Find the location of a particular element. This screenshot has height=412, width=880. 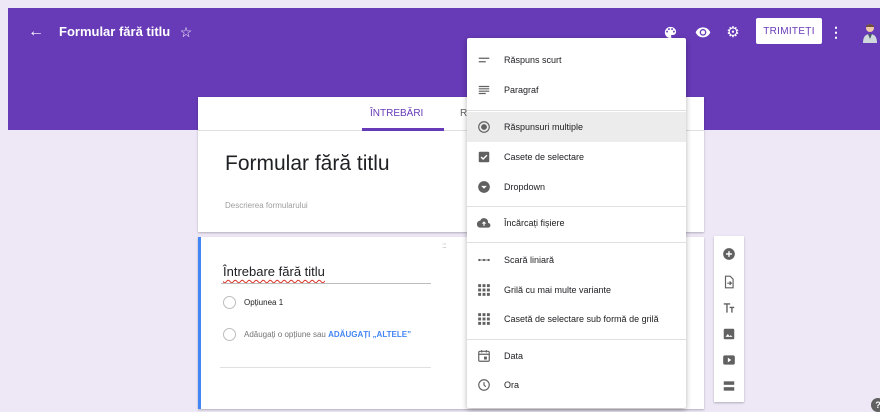

add-option-link: Adăugați o opțiune is located at coordinates (277, 334).